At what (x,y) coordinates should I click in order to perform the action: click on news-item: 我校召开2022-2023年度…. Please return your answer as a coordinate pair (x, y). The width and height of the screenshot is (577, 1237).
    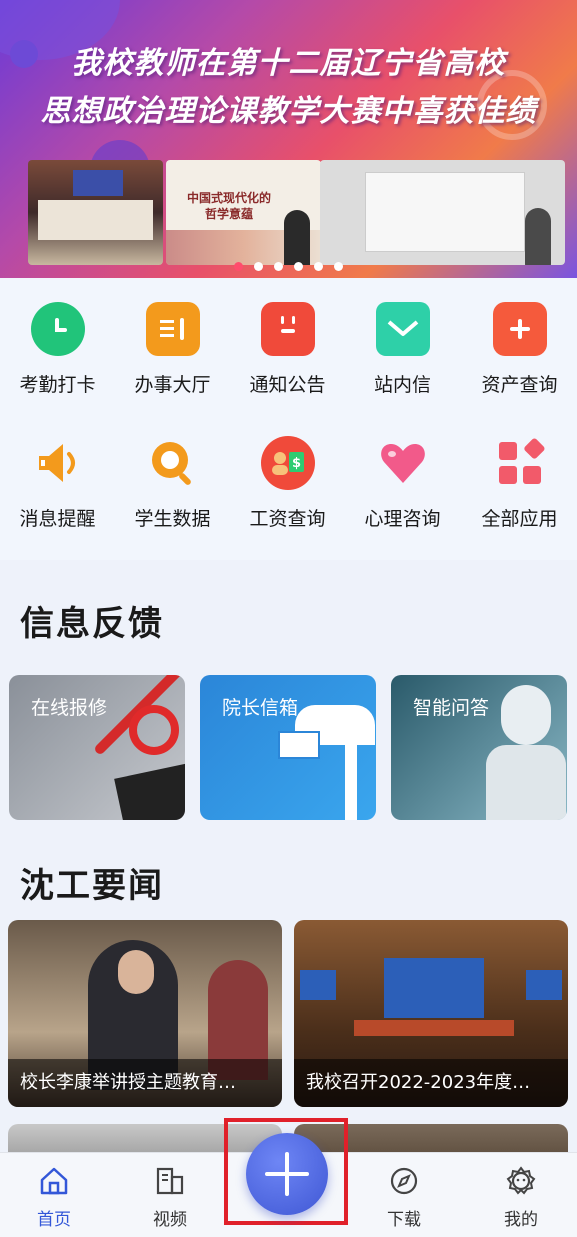
    Looking at the image, I should click on (431, 1013).